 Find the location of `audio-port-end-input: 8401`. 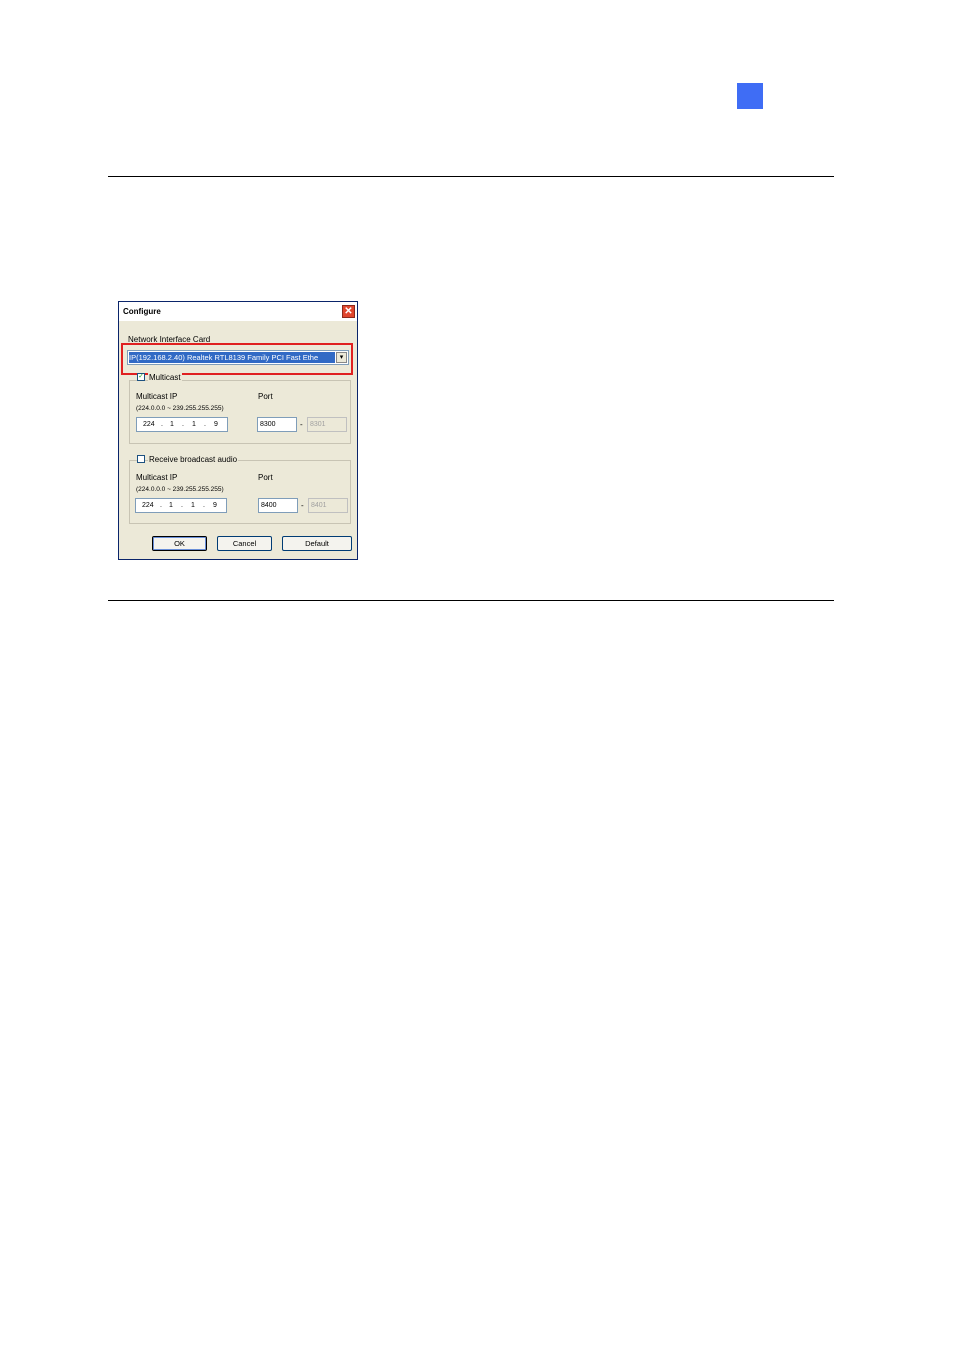

audio-port-end-input: 8401 is located at coordinates (328, 505).